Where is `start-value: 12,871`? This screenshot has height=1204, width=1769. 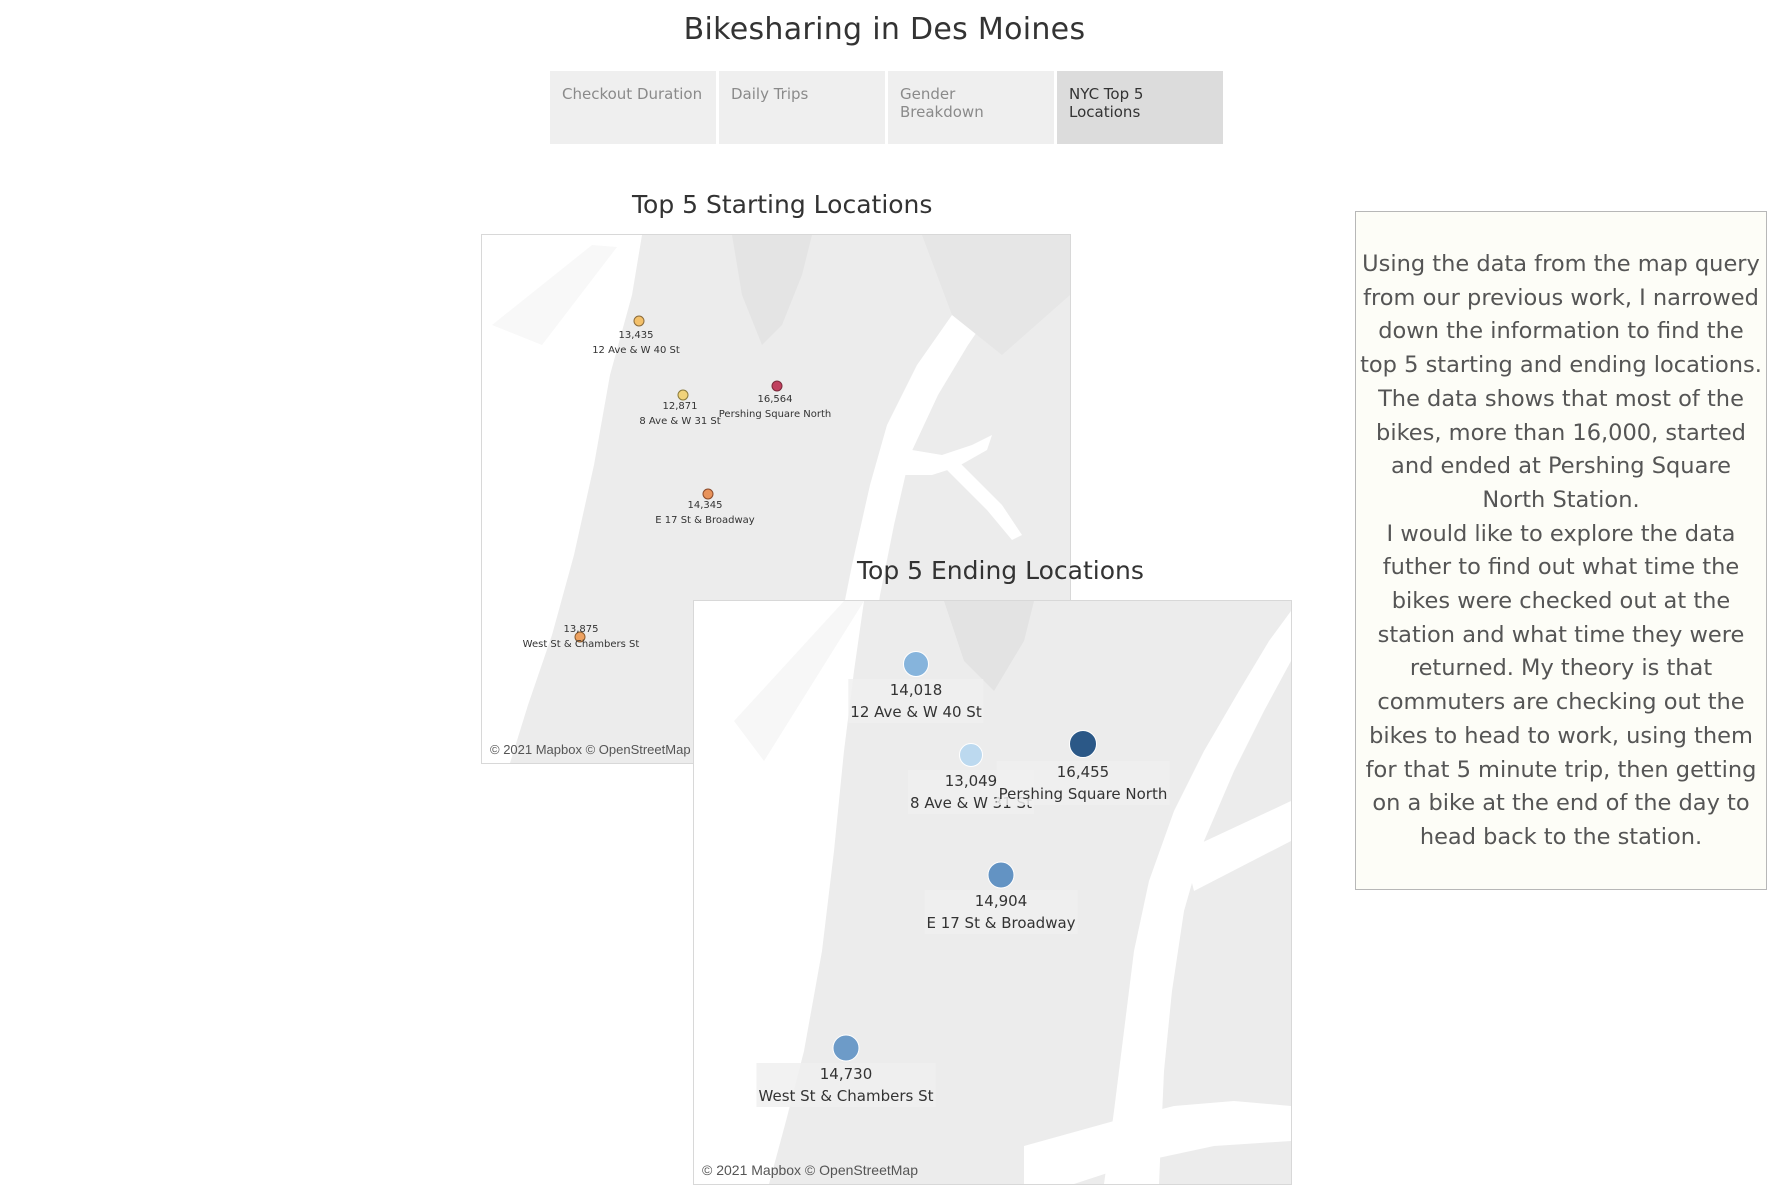 start-value: 12,871 is located at coordinates (680, 406).